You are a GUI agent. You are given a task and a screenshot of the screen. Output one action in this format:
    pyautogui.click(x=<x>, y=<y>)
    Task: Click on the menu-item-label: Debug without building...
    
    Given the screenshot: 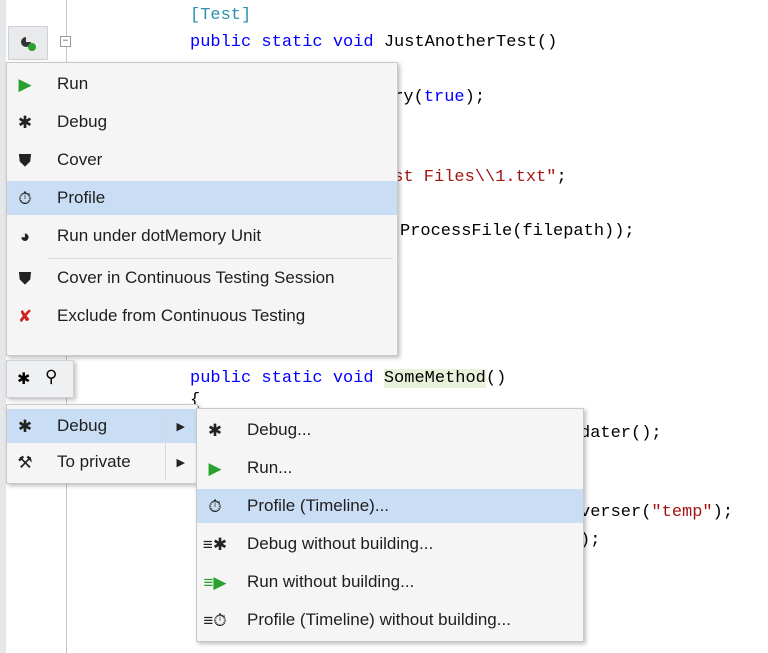 What is the action you would take?
    pyautogui.click(x=340, y=543)
    